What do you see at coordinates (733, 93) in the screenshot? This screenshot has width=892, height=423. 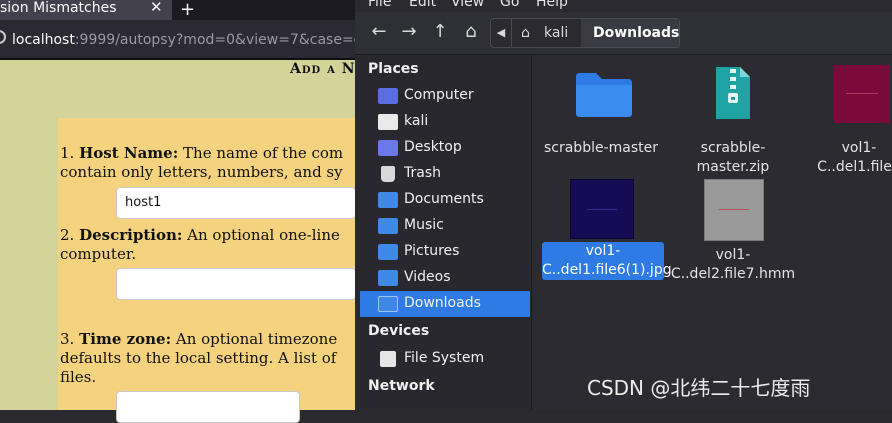 I see `zip-archive-icon` at bounding box center [733, 93].